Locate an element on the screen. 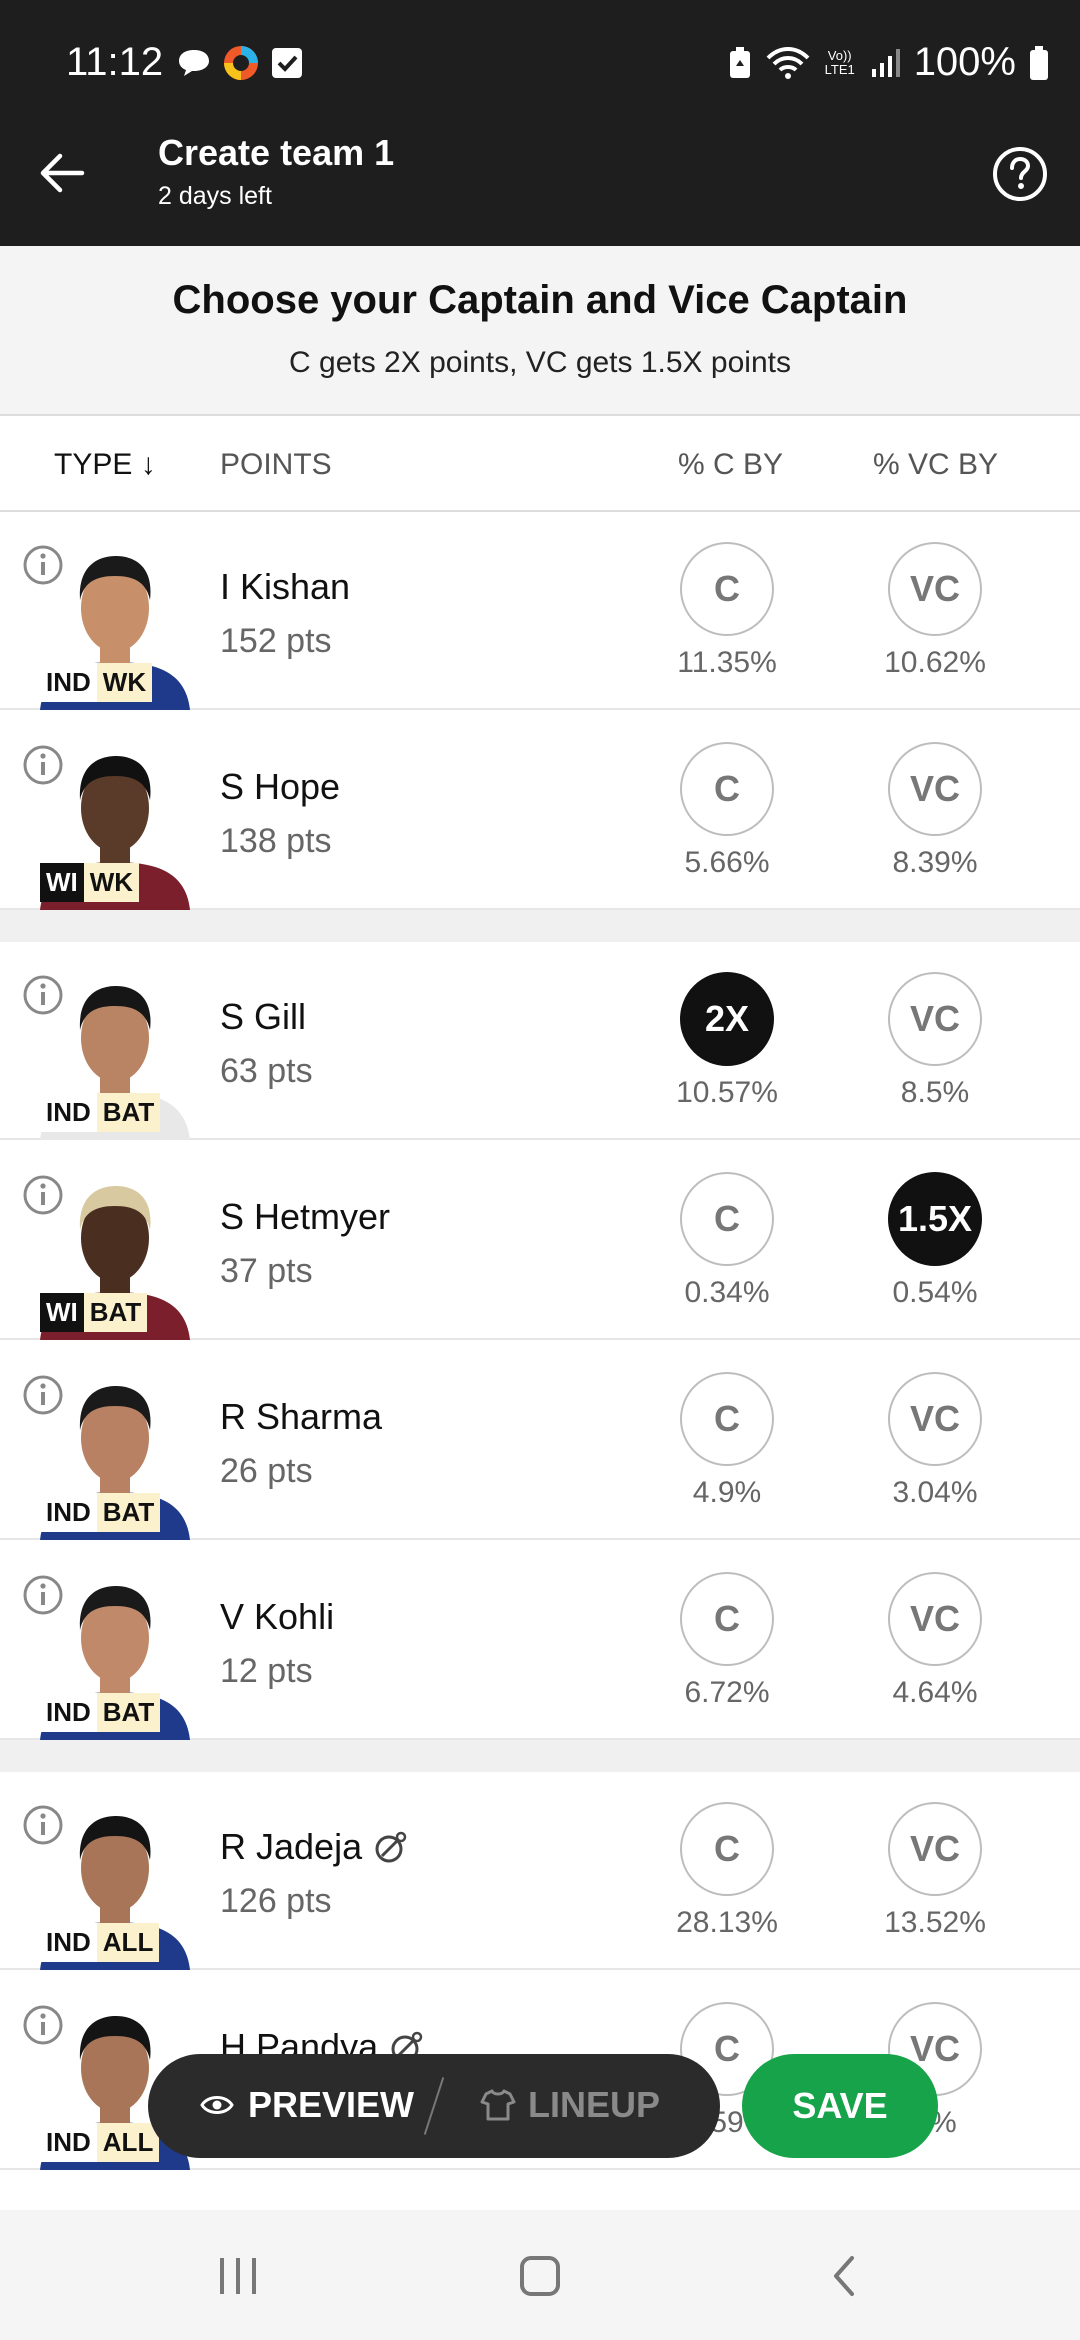 This screenshot has width=1080, height=2340. player-name-wrap: R Sharma is located at coordinates (301, 1417).